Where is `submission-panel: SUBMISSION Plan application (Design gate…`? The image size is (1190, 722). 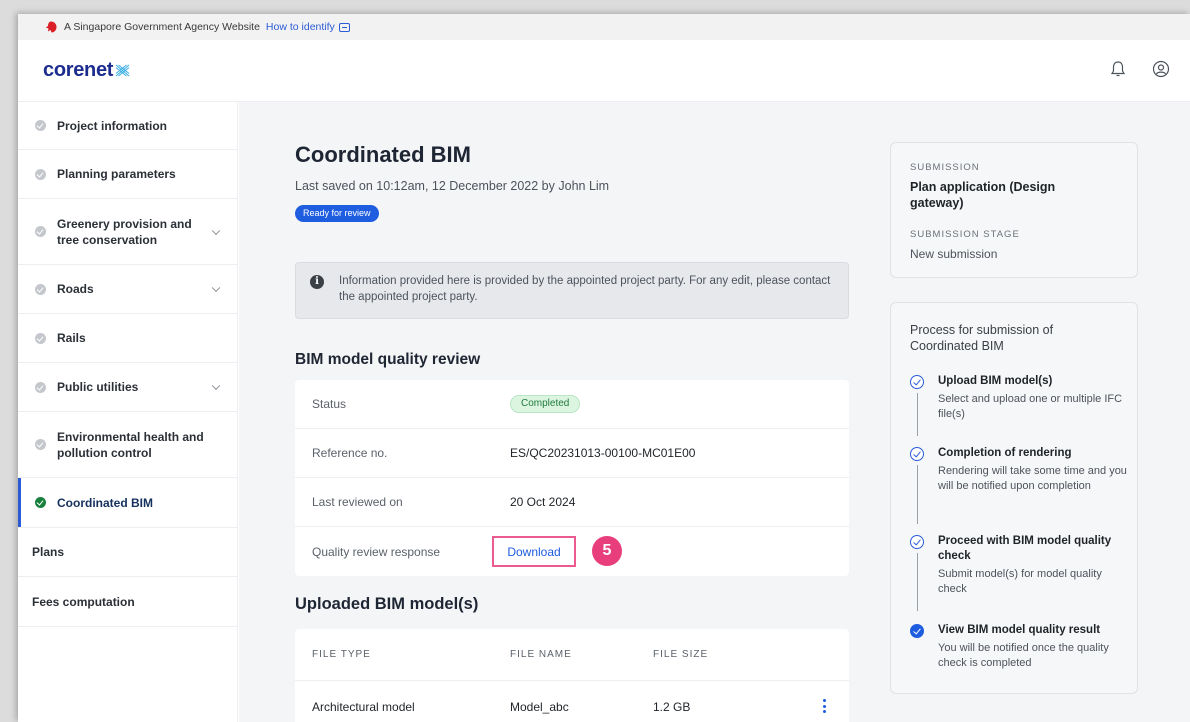
submission-panel: SUBMISSION Plan application (Design gate… is located at coordinates (1014, 210).